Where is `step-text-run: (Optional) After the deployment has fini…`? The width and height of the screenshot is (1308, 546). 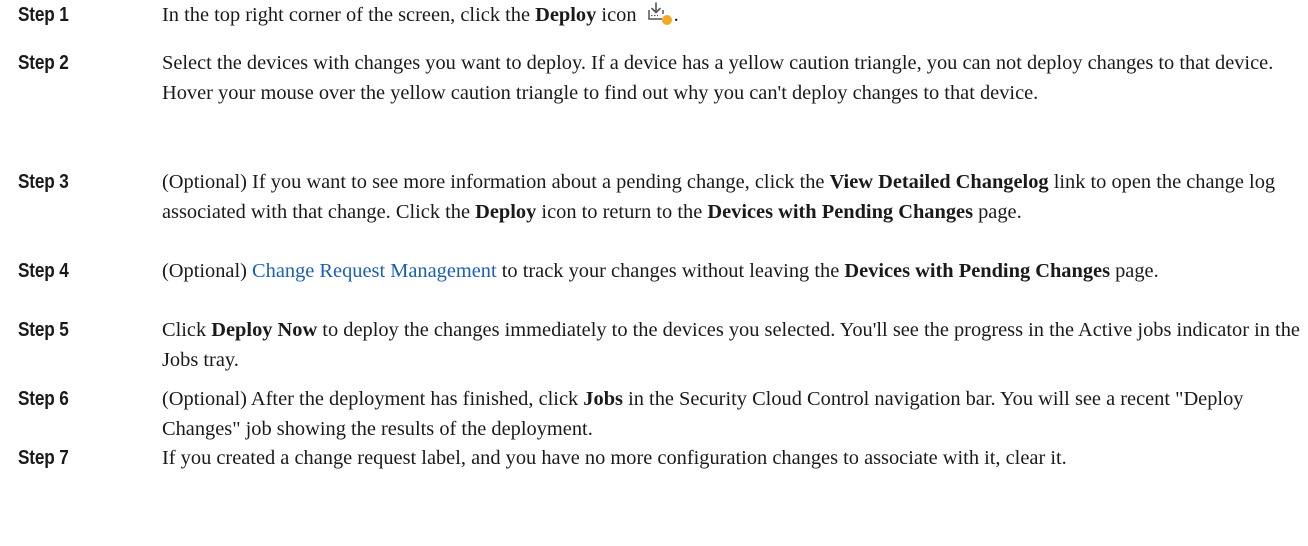 step-text-run: (Optional) After the deployment has fini… is located at coordinates (373, 399).